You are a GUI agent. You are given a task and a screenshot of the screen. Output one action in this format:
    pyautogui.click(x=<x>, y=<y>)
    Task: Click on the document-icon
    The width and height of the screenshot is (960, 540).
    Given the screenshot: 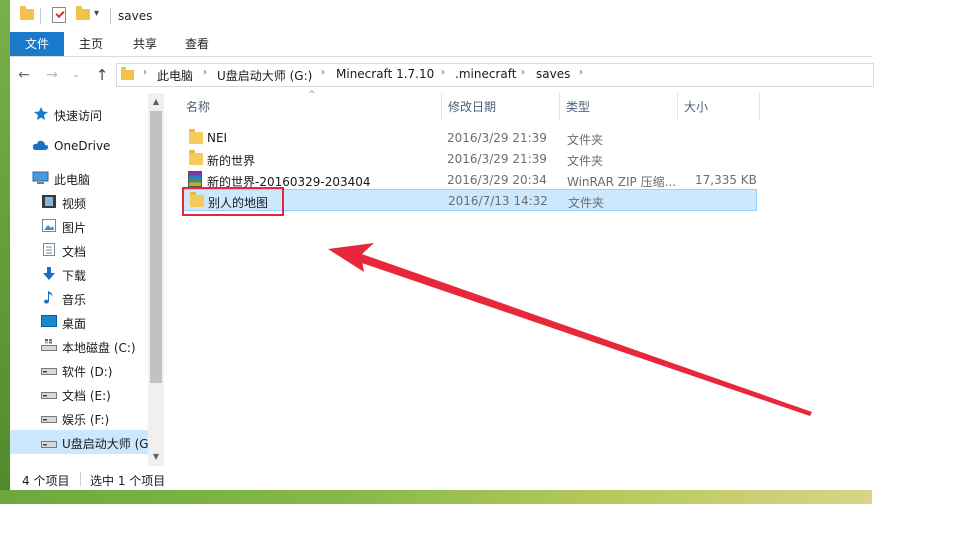 What is the action you would take?
    pyautogui.click(x=49, y=249)
    